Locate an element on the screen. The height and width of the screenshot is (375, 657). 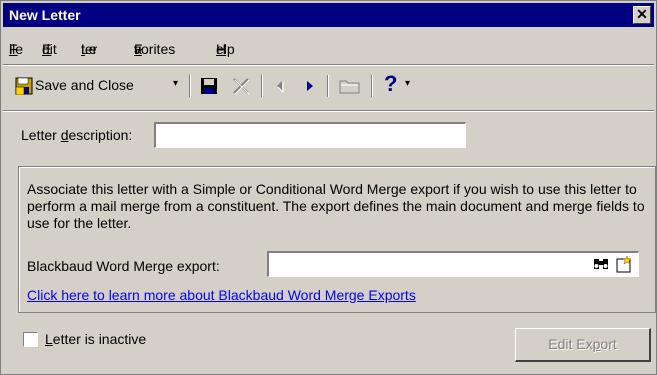
folder-icon is located at coordinates (350, 86).